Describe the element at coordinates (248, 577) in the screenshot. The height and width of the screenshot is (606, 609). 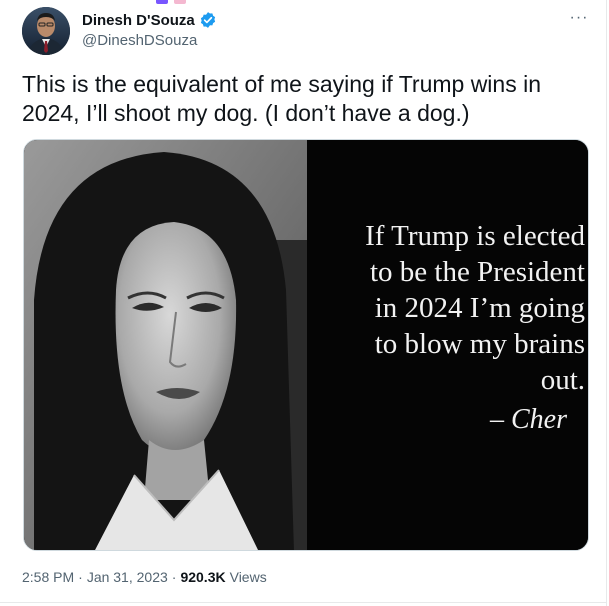
I see `views-label: Views` at that location.